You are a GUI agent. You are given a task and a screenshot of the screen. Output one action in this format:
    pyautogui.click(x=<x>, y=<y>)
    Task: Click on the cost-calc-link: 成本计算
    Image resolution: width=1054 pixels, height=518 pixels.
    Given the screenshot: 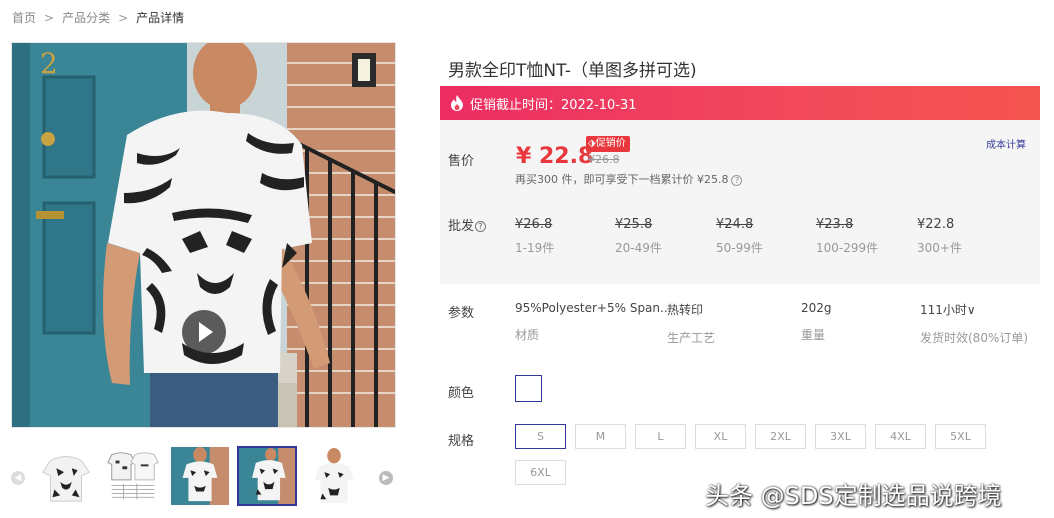 What is the action you would take?
    pyautogui.click(x=1006, y=143)
    